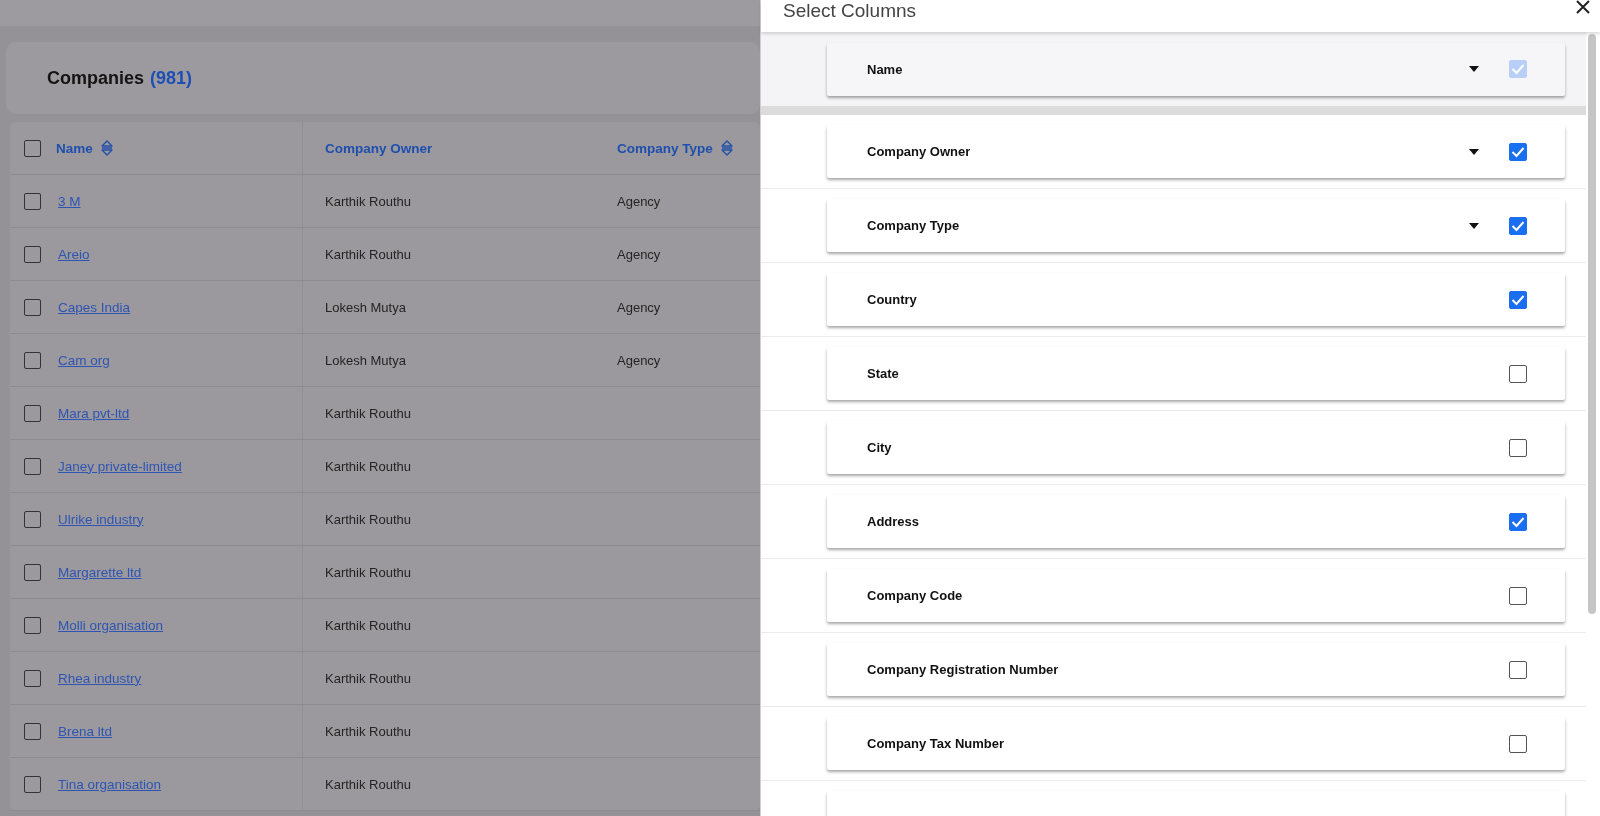  I want to click on column-label: Company Type, so click(914, 225).